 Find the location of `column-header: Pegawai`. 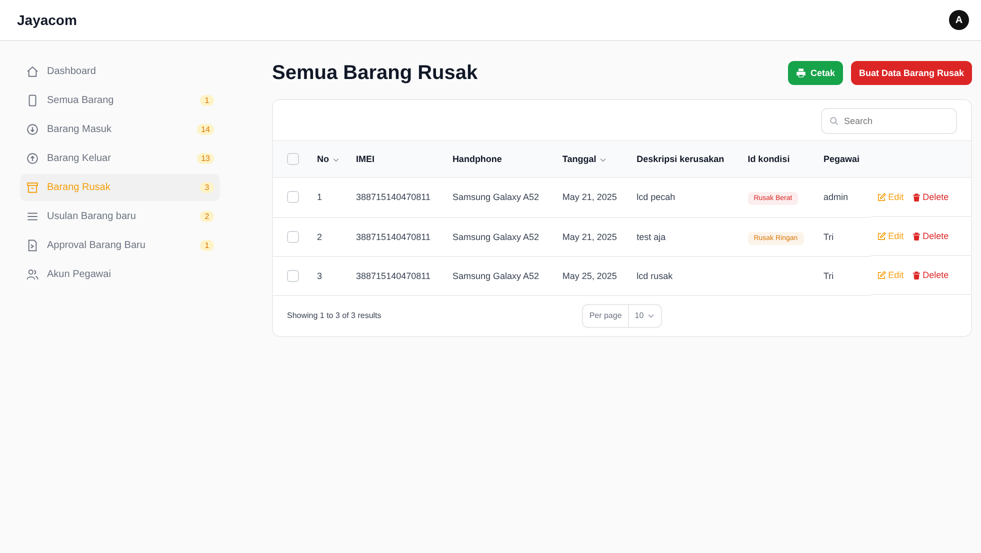

column-header: Pegawai is located at coordinates (845, 159).